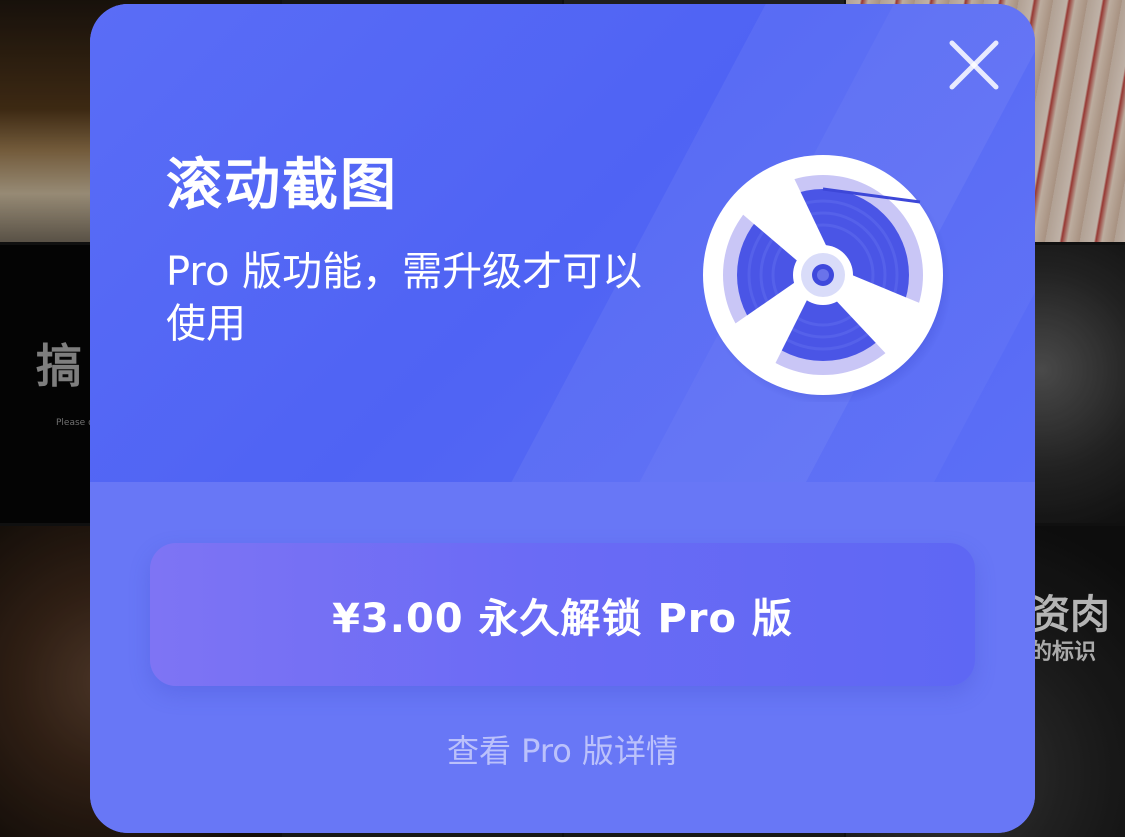 The image size is (1125, 837). Describe the element at coordinates (826, 279) in the screenshot. I see `film-reel-icon` at that location.